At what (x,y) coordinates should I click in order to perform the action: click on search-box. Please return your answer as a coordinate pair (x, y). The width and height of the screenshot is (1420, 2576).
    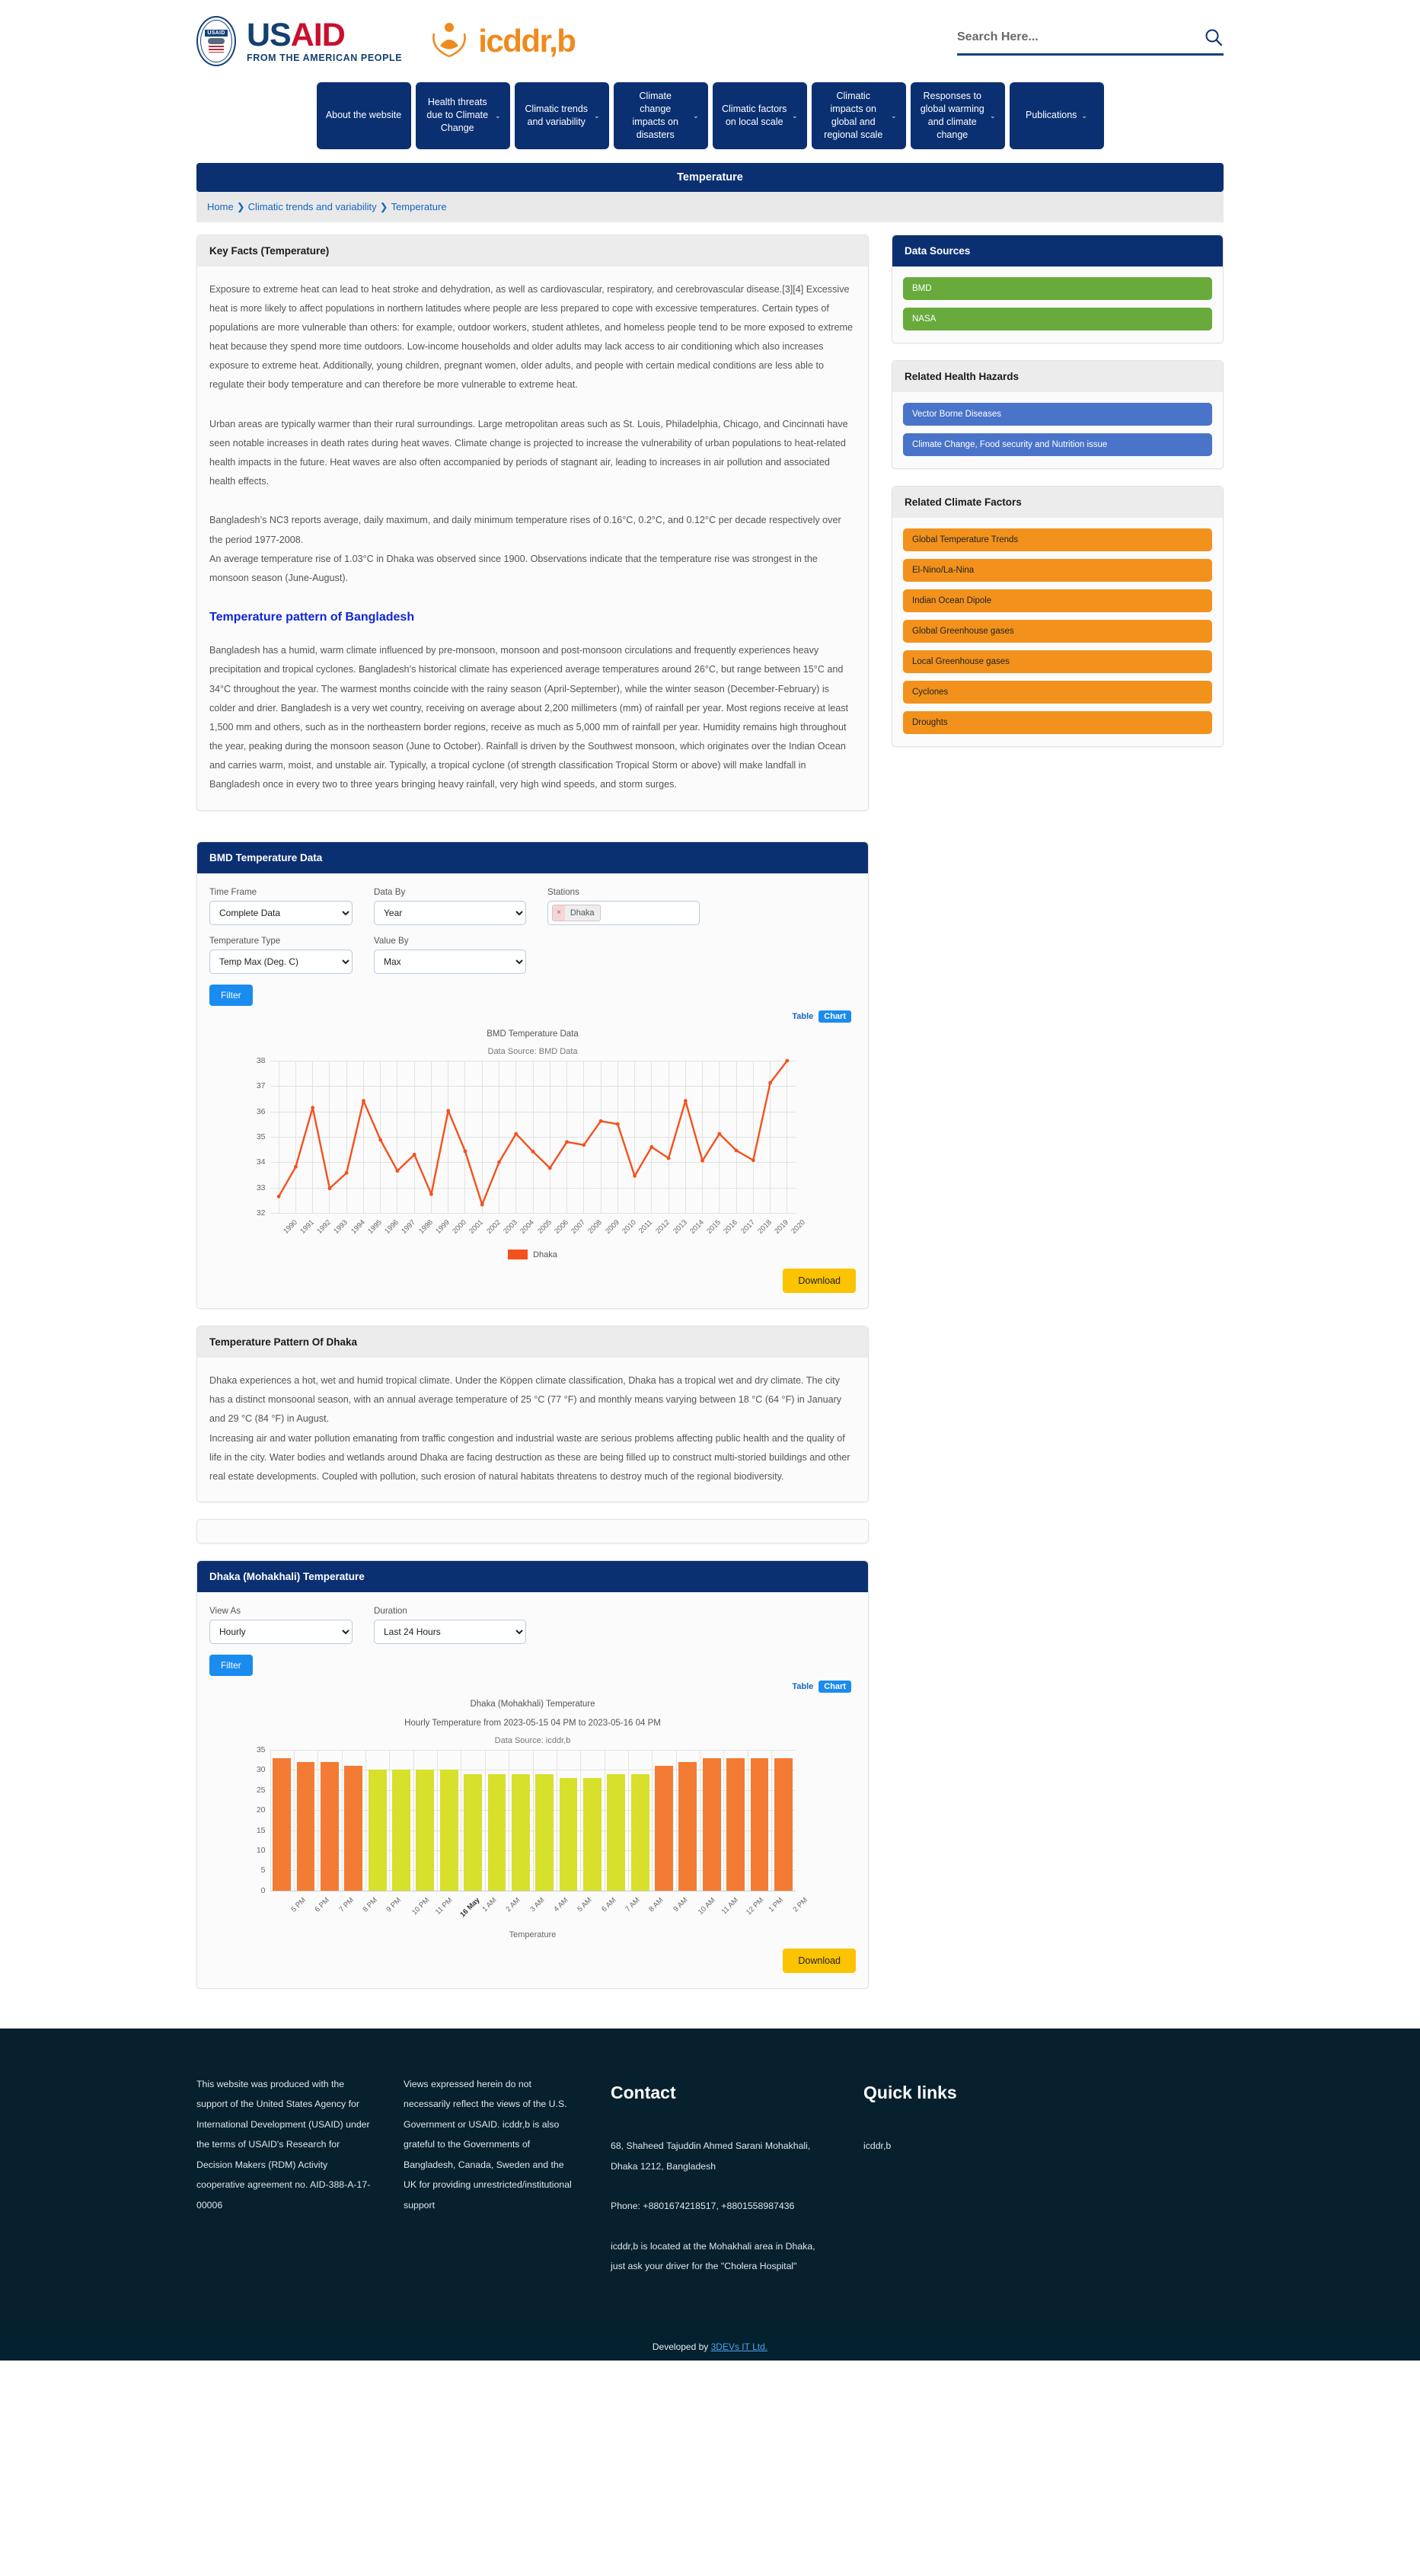
    Looking at the image, I should click on (1090, 41).